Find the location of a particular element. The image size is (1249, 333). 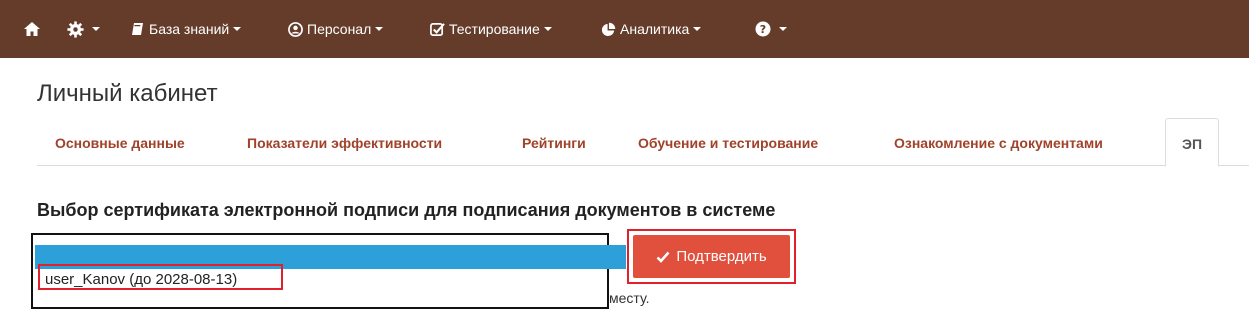

home-icon is located at coordinates (32, 29).